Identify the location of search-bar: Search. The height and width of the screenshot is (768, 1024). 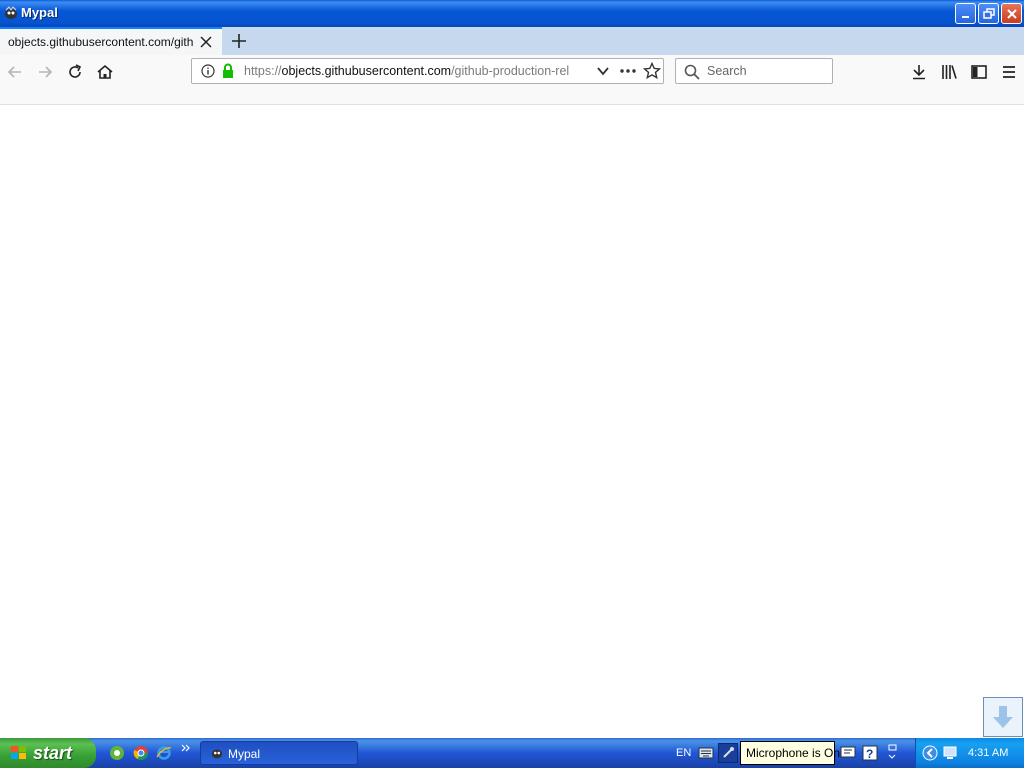
(754, 71).